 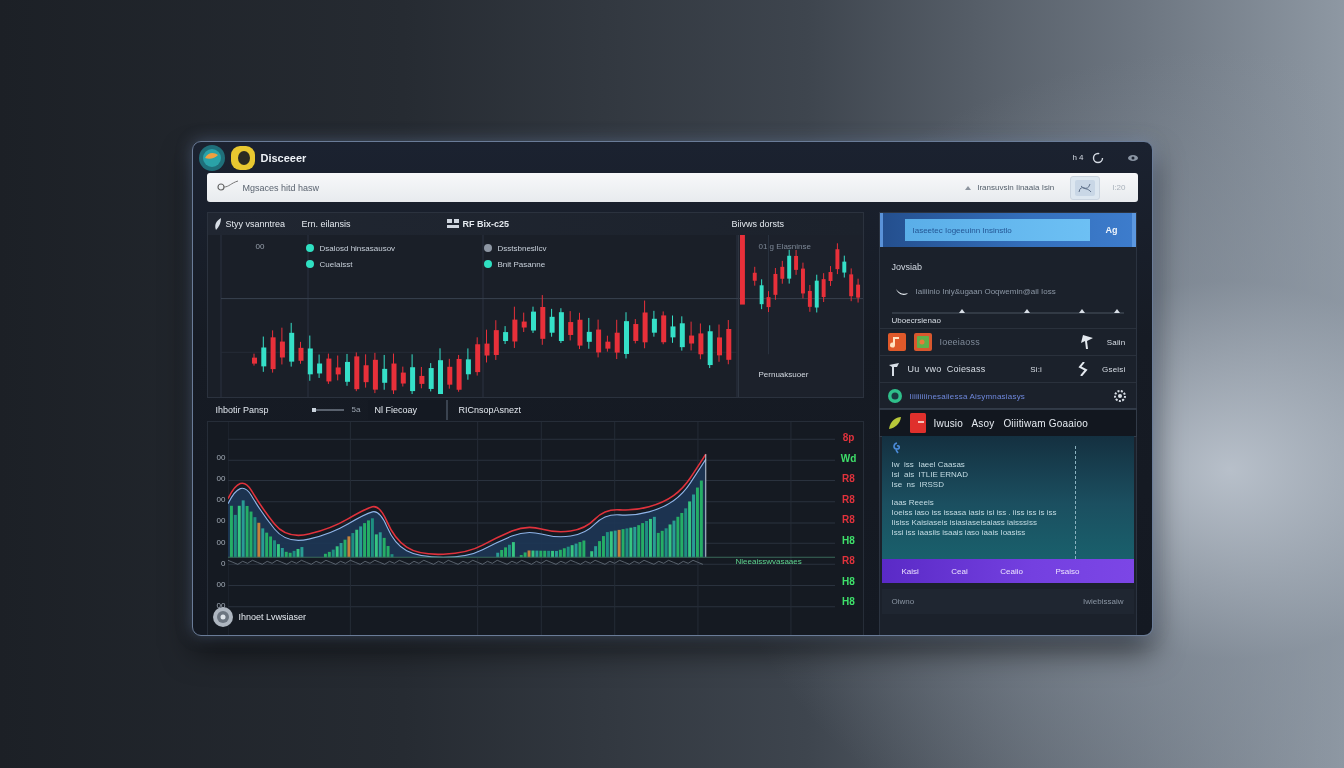 I want to click on banner-button: Ag, so click(x=1111, y=230).